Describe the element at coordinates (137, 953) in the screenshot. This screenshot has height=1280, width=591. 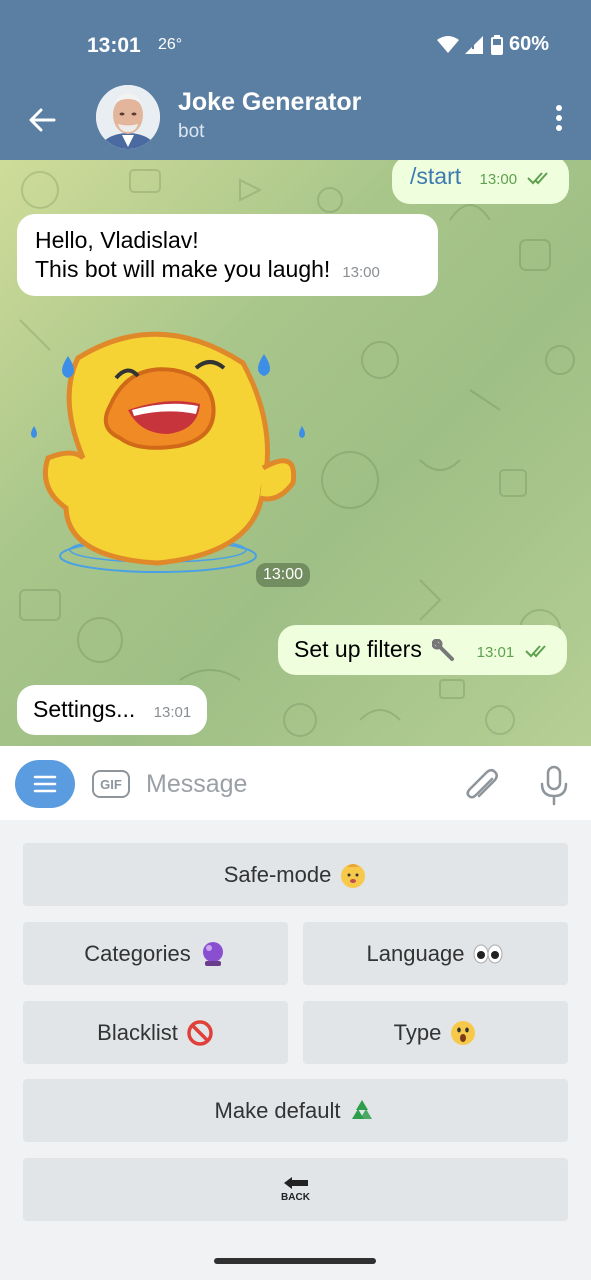
I see `button-label: Categories` at that location.